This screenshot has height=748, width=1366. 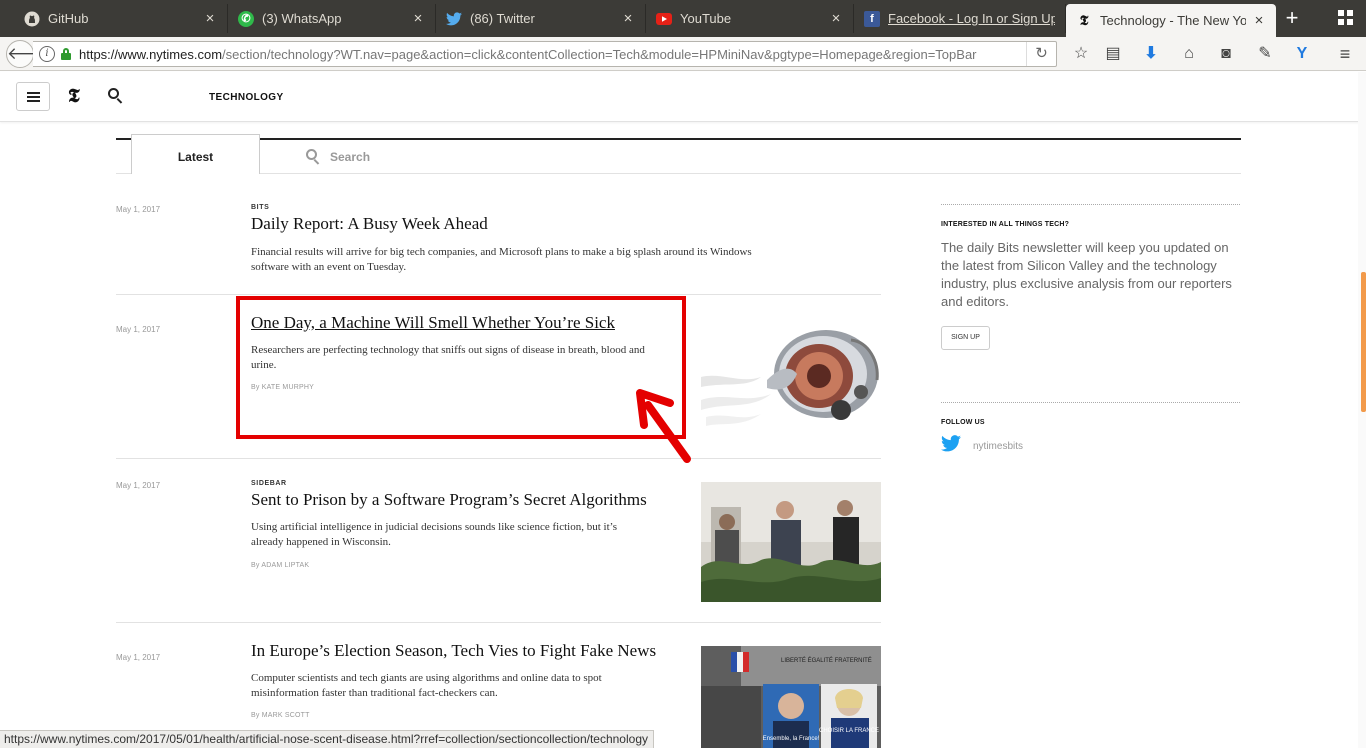 What do you see at coordinates (350, 157) in the screenshot?
I see `tab-search-label: Search` at bounding box center [350, 157].